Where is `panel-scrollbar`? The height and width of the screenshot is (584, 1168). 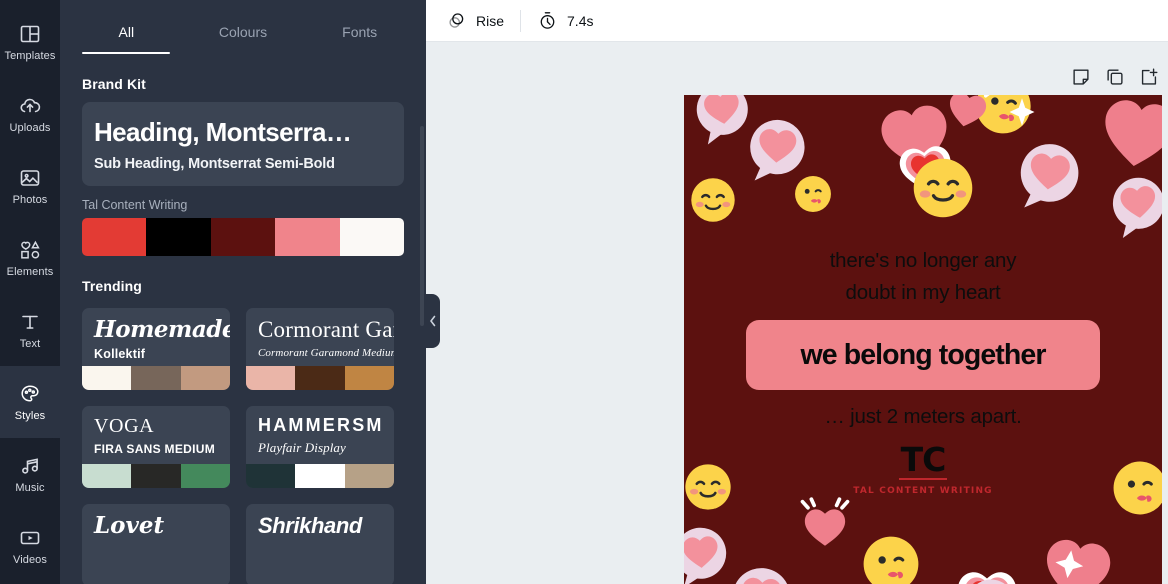 panel-scrollbar is located at coordinates (422, 226).